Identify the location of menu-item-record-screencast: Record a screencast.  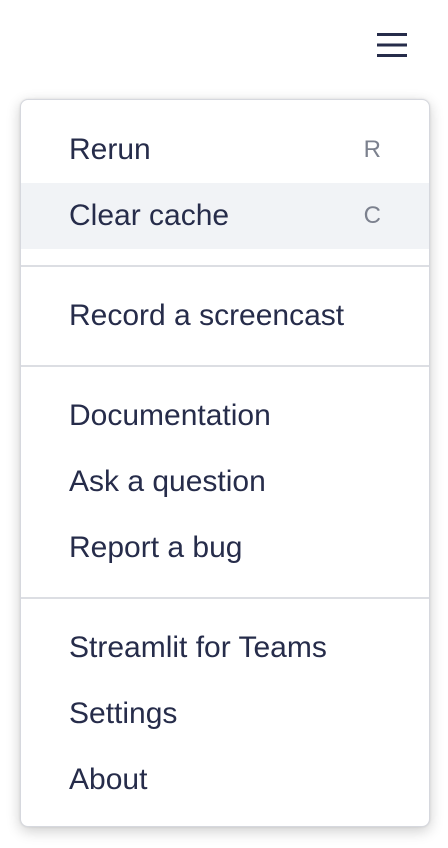
(225, 316).